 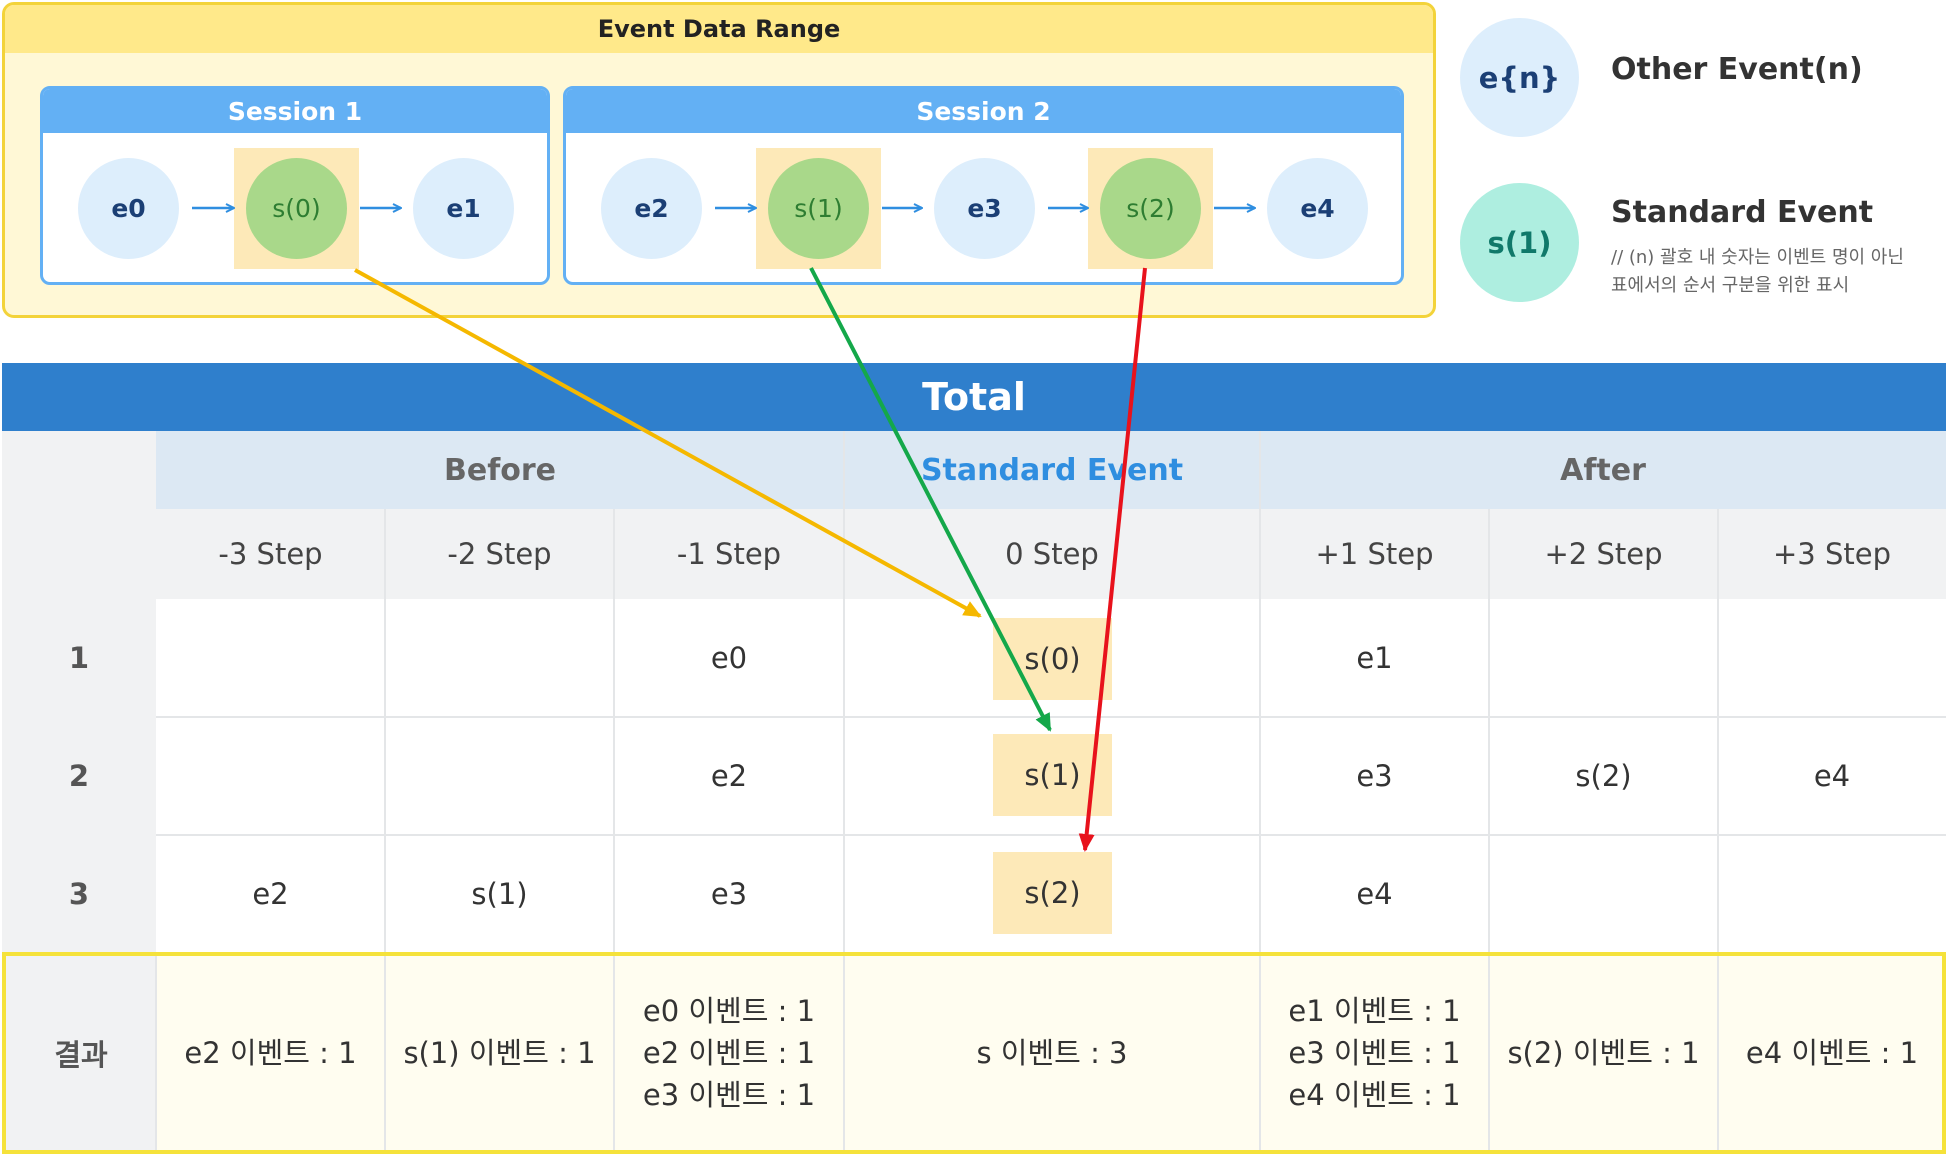 I want to click on step-header: -3 Step, so click(x=270, y=554).